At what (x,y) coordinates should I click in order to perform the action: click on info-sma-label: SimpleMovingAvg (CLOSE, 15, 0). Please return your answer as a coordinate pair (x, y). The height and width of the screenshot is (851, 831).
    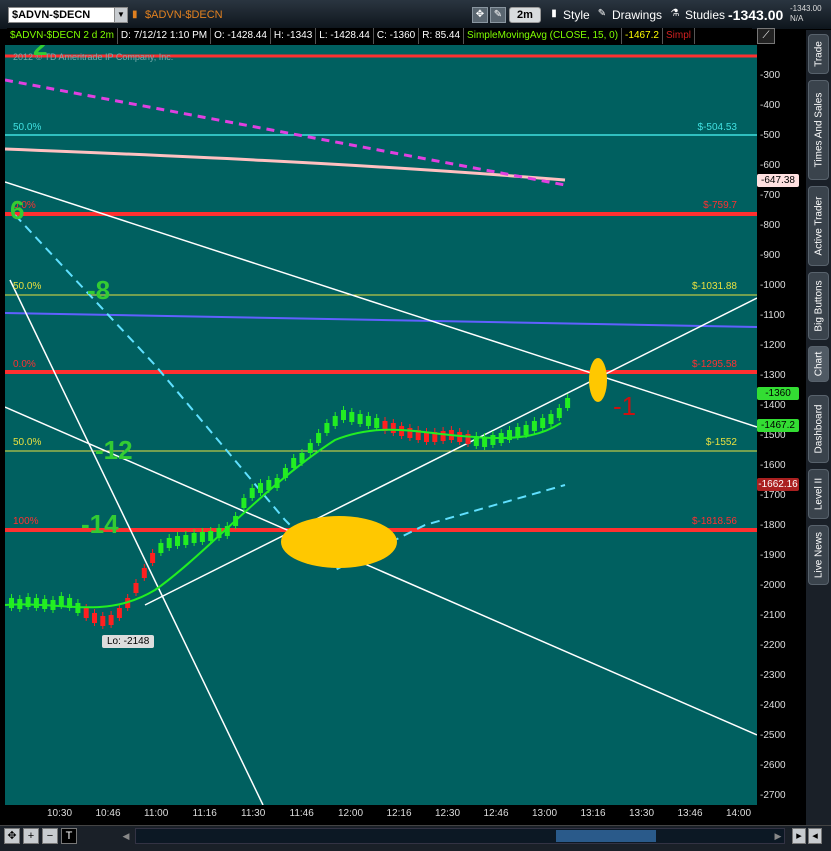
    Looking at the image, I should click on (543, 36).